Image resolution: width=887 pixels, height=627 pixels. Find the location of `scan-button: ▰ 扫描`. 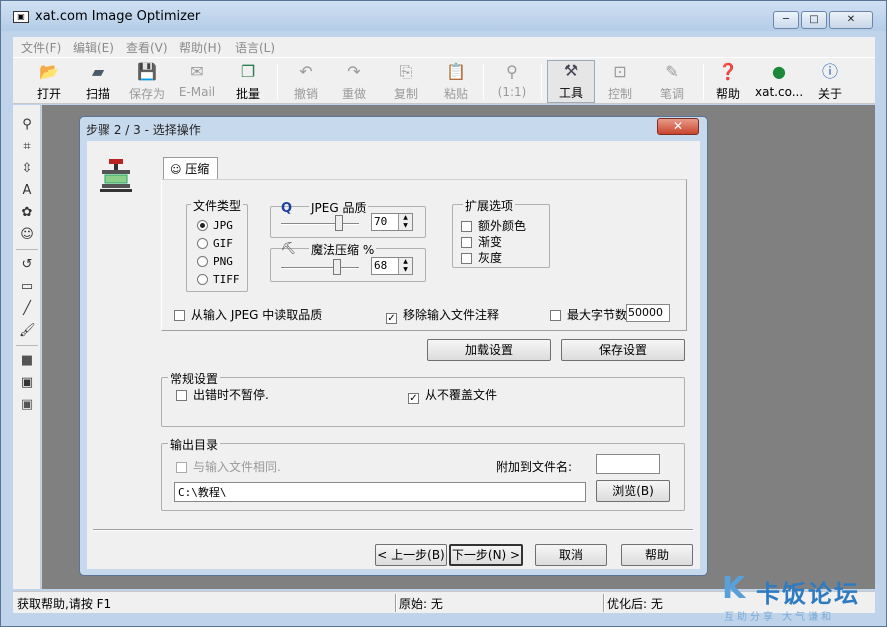

scan-button: ▰ 扫描 is located at coordinates (98, 82).